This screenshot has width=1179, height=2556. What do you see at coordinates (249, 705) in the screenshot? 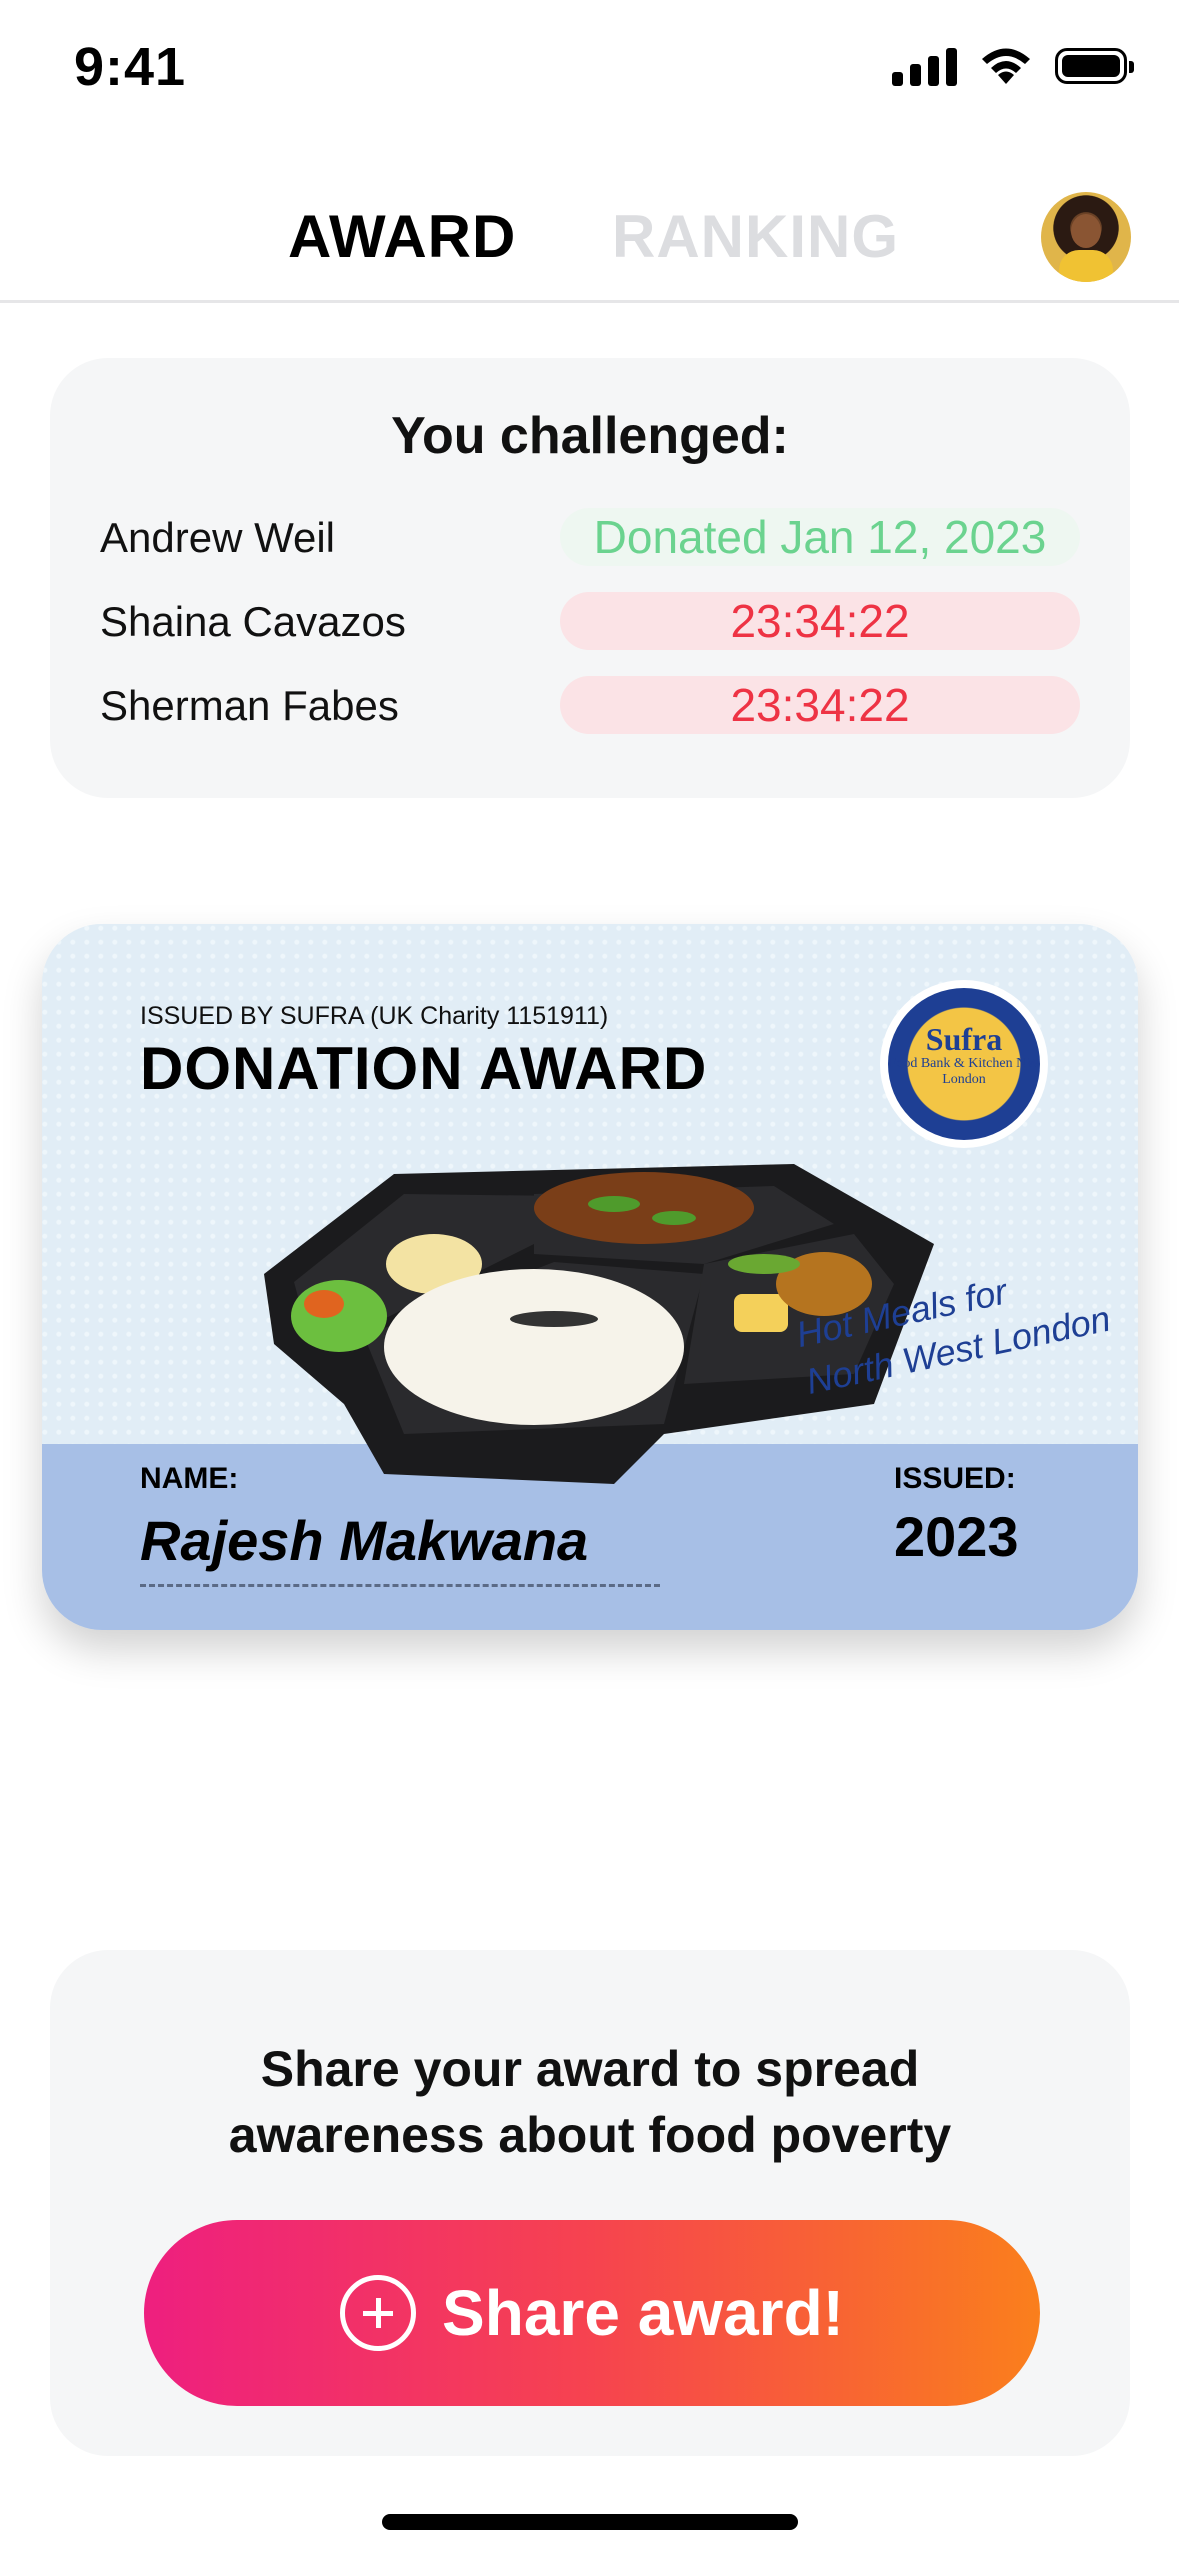
I see `challenge-name: Sherman Fabes` at bounding box center [249, 705].